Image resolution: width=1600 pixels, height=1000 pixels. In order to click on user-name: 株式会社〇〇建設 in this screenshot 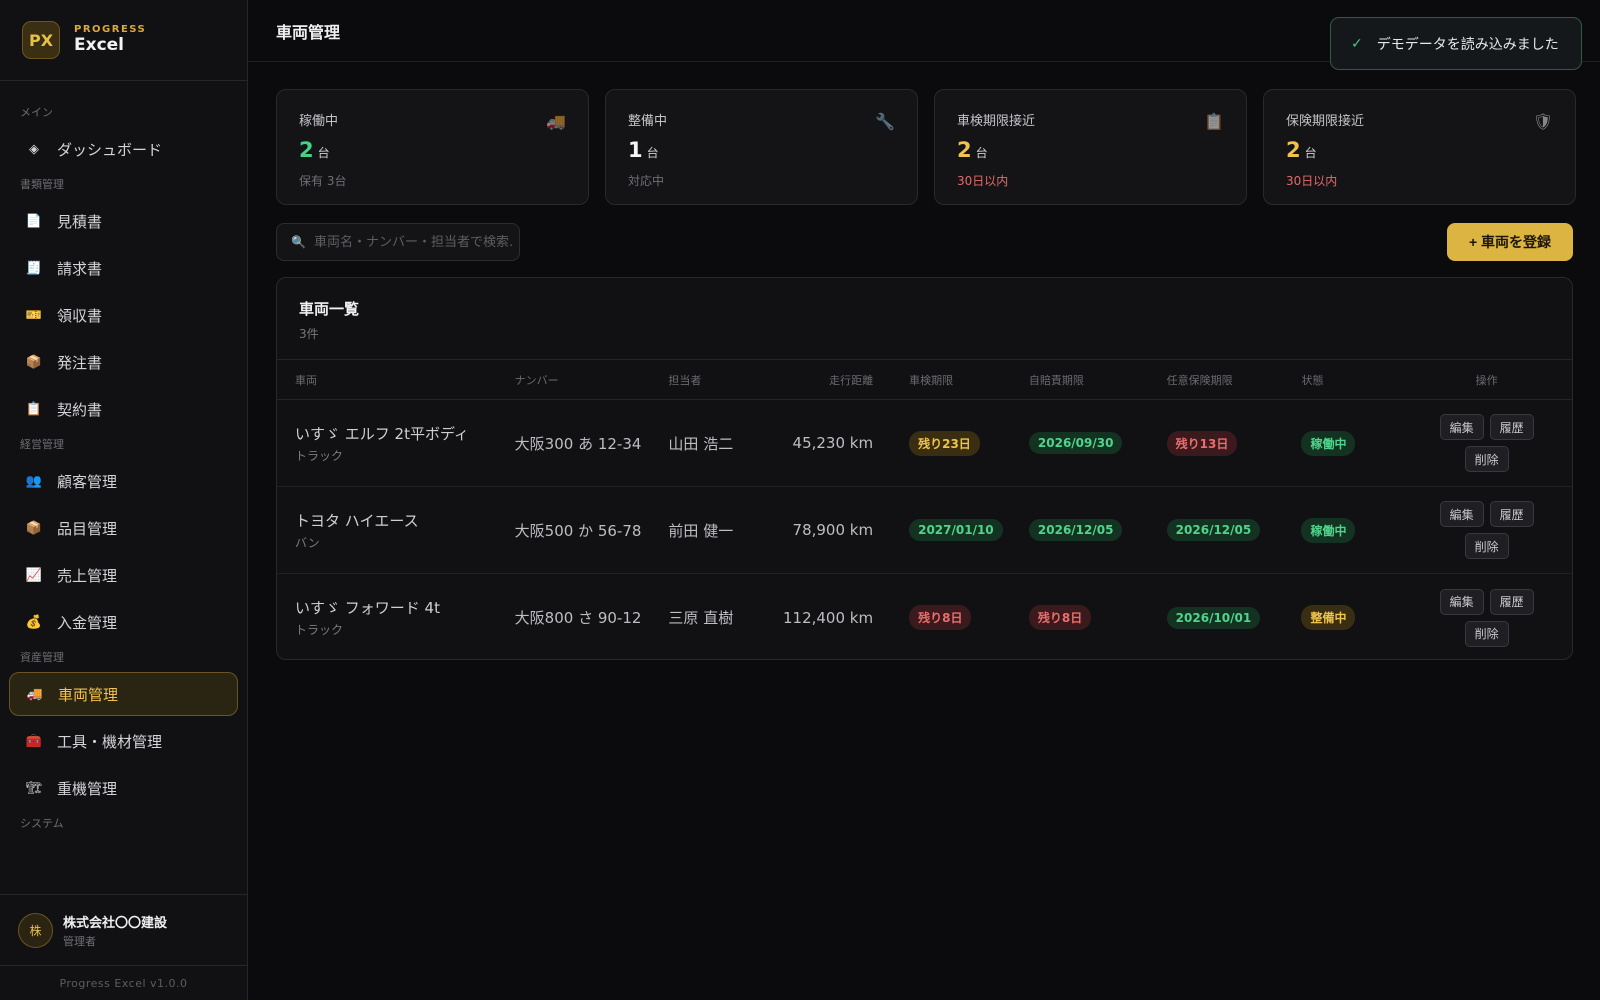, I will do `click(115, 923)`.